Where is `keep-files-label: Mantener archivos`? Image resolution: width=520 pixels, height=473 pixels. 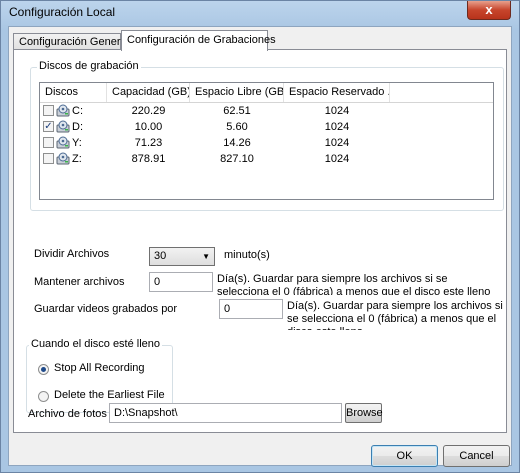
keep-files-label: Mantener archivos is located at coordinates (79, 282).